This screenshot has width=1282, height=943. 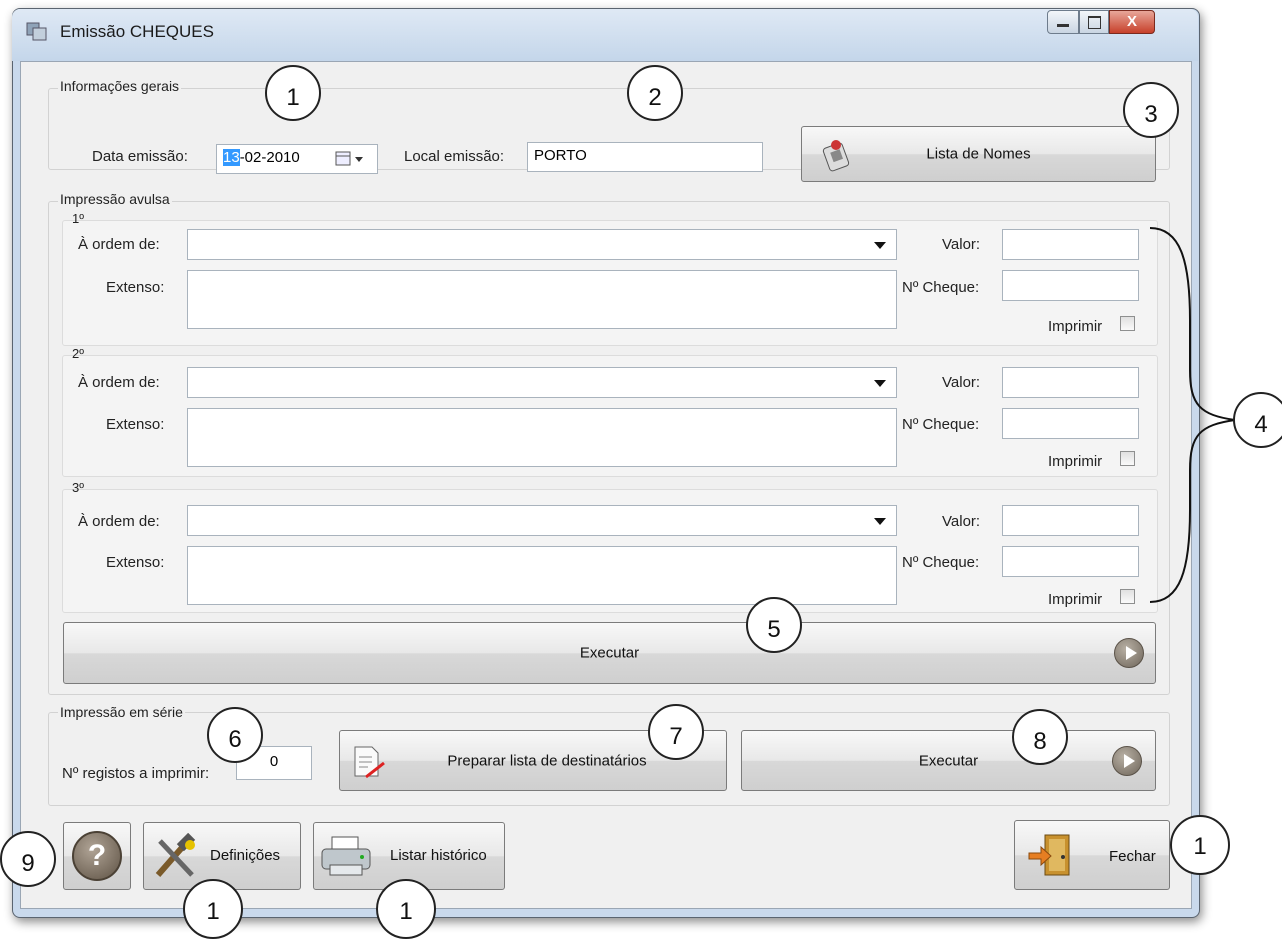 What do you see at coordinates (78, 487) in the screenshot?
I see `entry-index: 3º` at bounding box center [78, 487].